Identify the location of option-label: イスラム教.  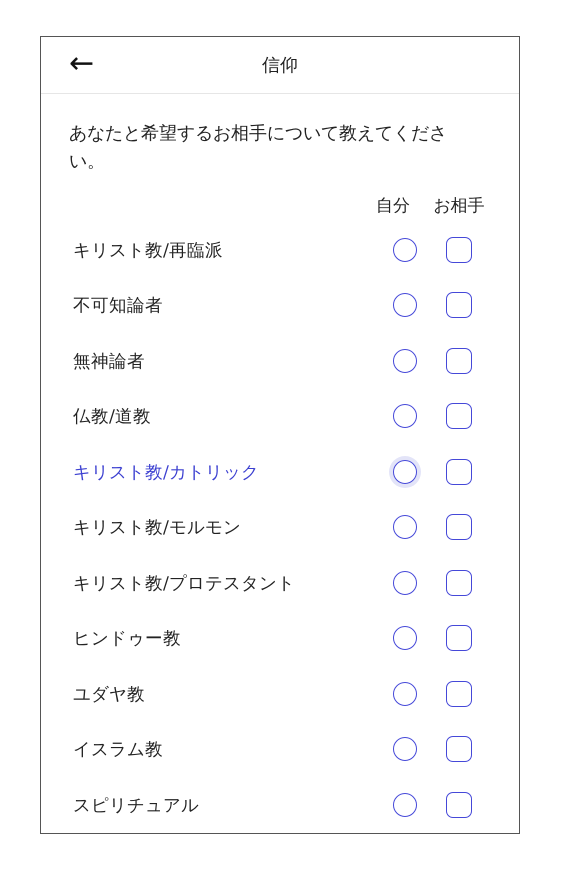
(118, 750).